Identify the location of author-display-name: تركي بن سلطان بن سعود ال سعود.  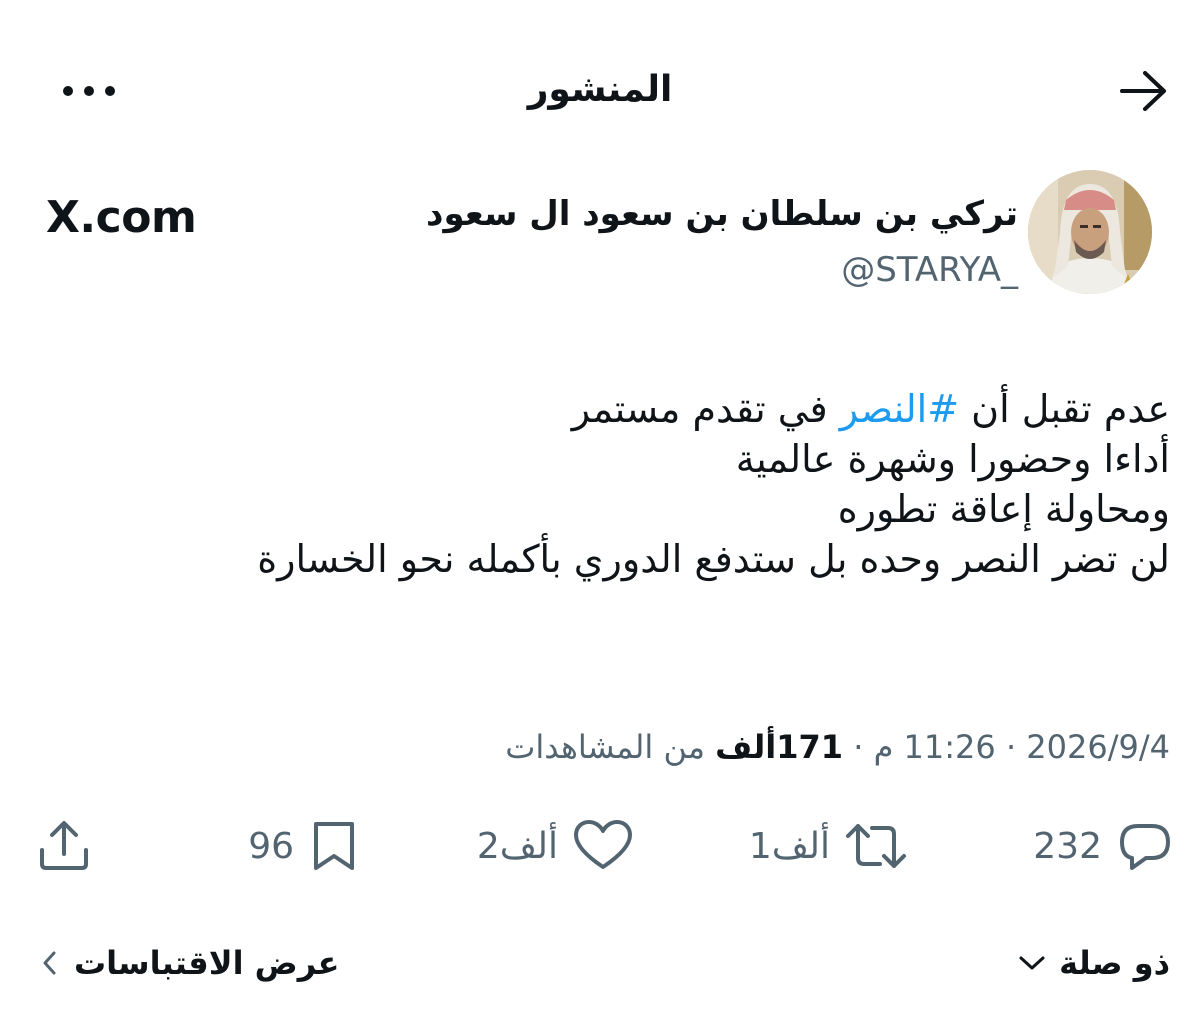
(722, 214).